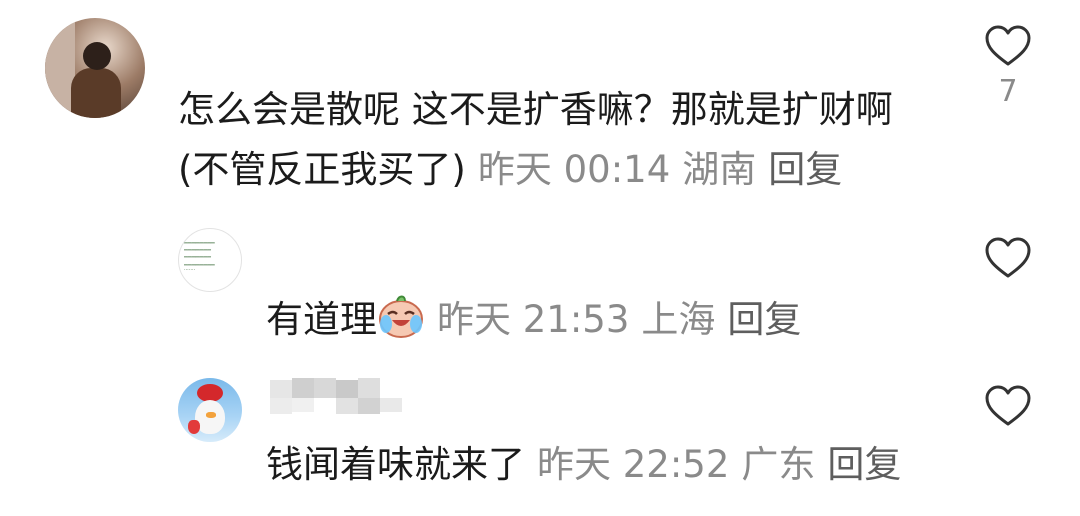  Describe the element at coordinates (719, 169) in the screenshot. I see `comment-location: 湖南` at that location.